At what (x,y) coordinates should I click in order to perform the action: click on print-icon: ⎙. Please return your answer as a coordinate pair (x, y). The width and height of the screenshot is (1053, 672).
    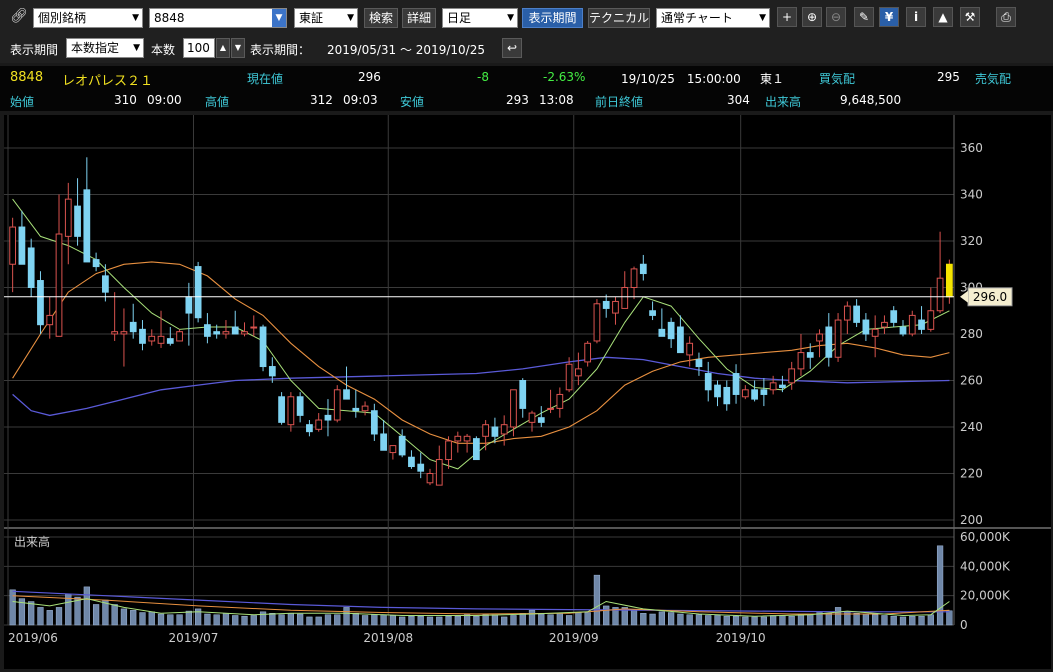
    Looking at the image, I should click on (1006, 17).